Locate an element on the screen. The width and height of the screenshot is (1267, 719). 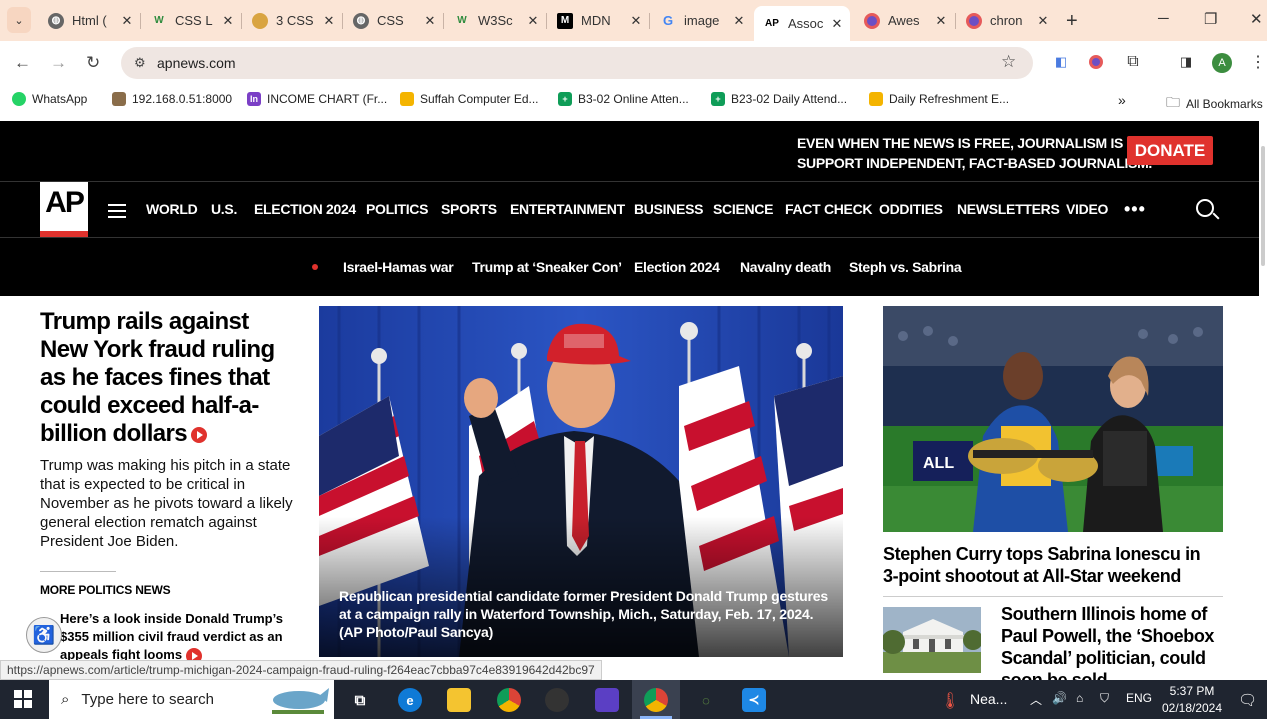
tab: ◍ CSS ✕ is located at coordinates (393, 20).